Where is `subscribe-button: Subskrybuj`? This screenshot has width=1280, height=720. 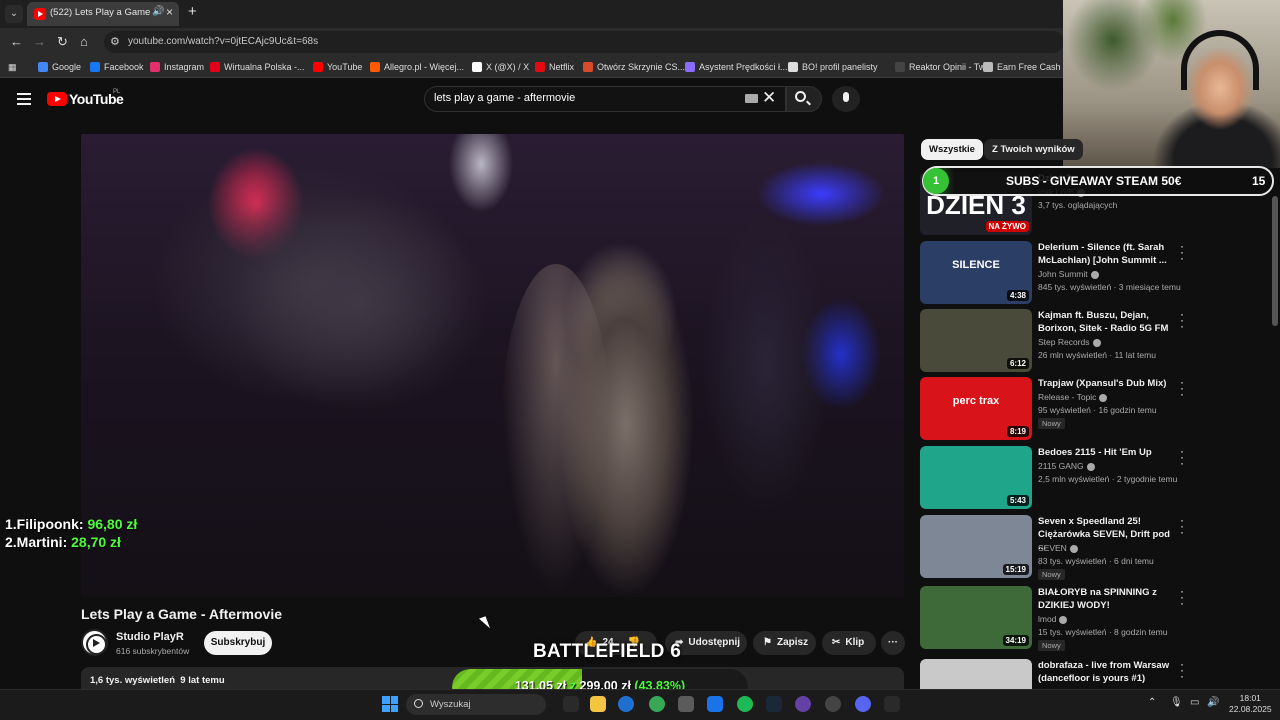
subscribe-button: Subskrybuj is located at coordinates (238, 643).